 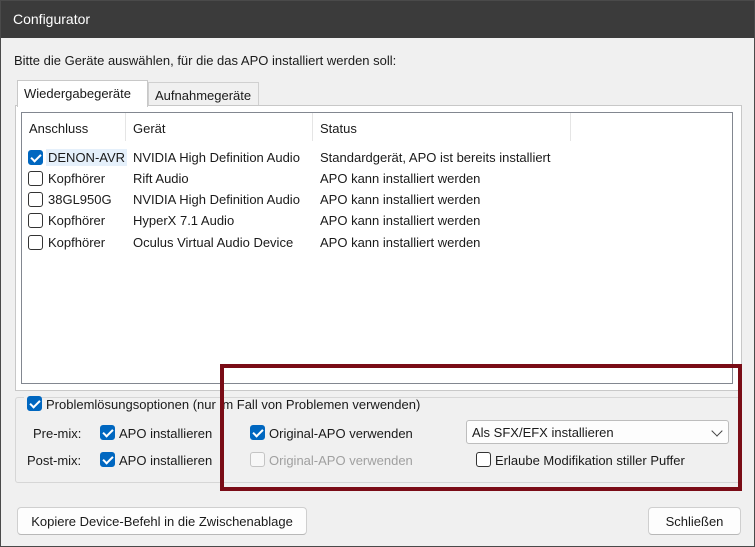 I want to click on premix-label: Pre-mix:, so click(x=57, y=433).